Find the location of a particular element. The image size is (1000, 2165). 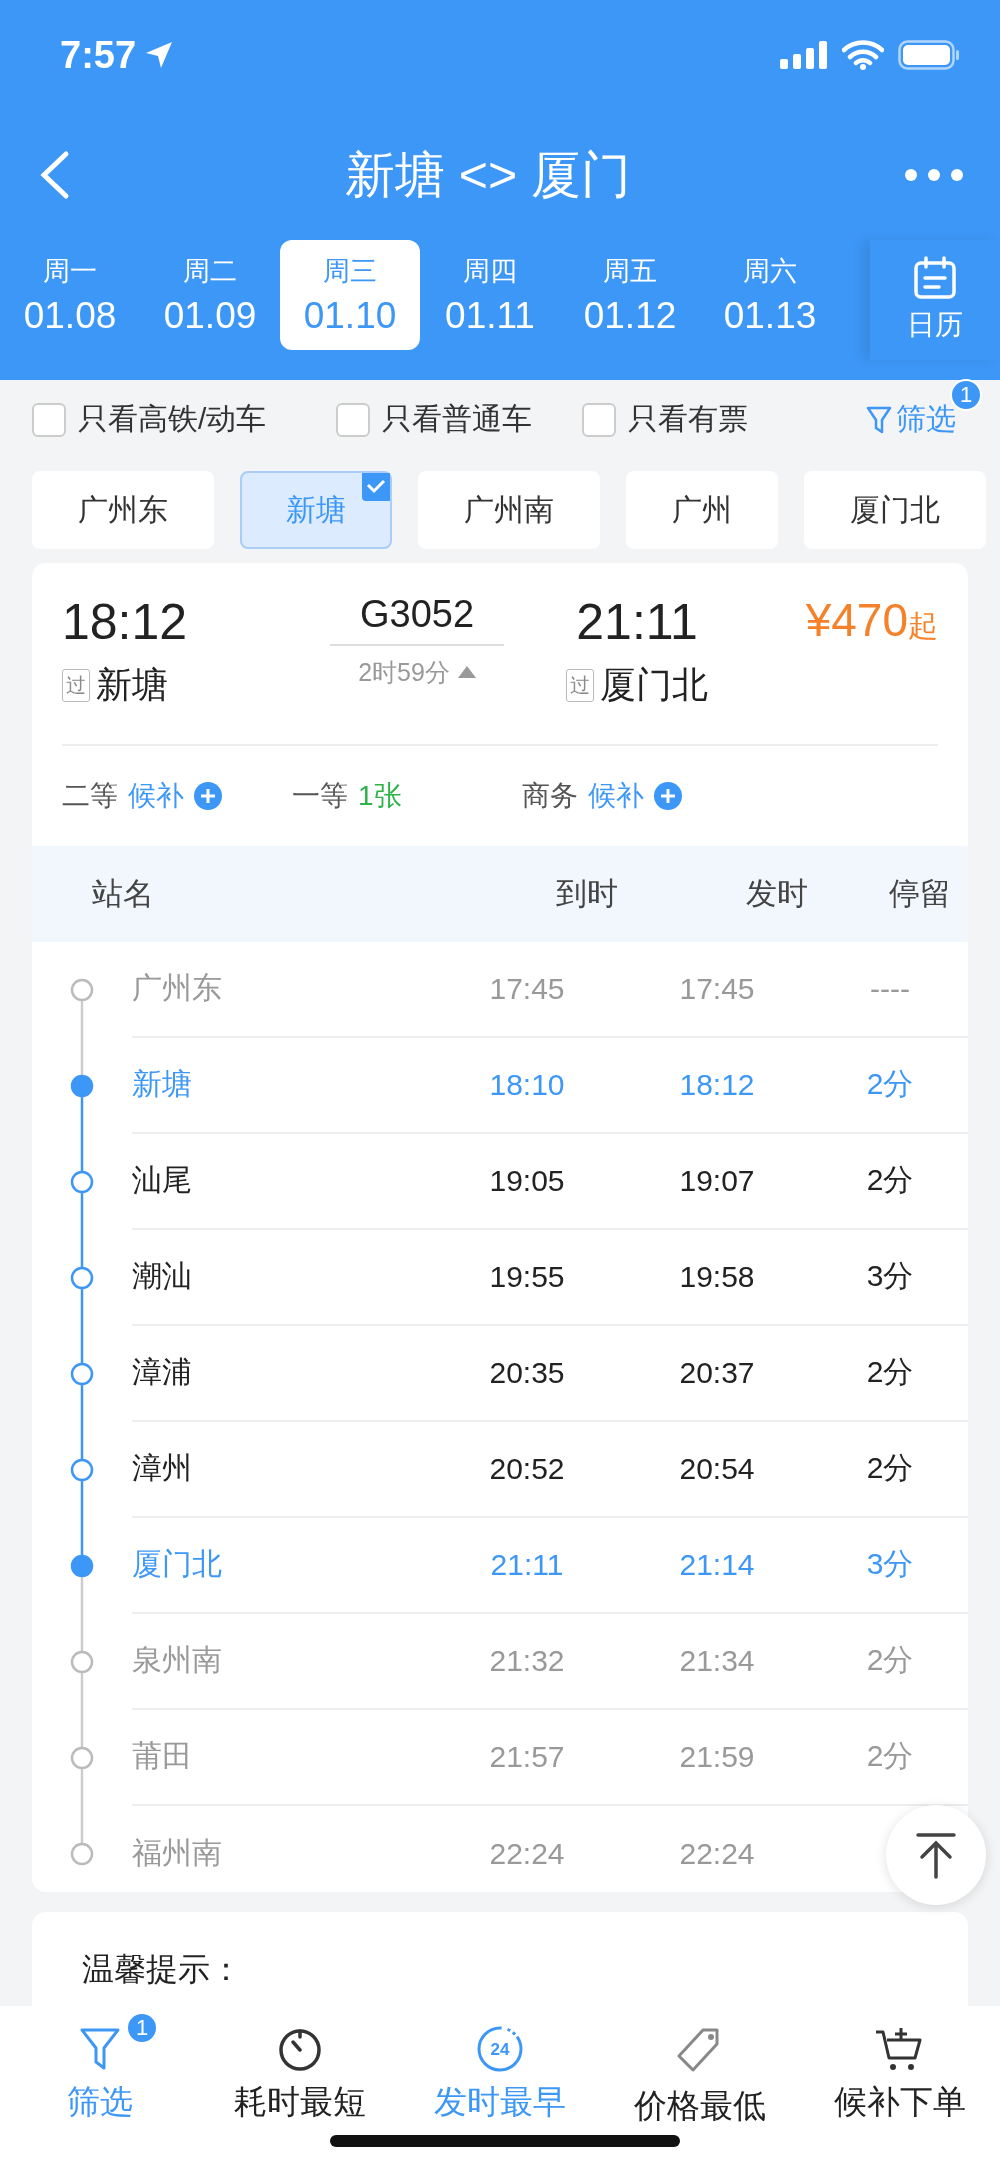

station-name: 厦门北 is located at coordinates (177, 1564).